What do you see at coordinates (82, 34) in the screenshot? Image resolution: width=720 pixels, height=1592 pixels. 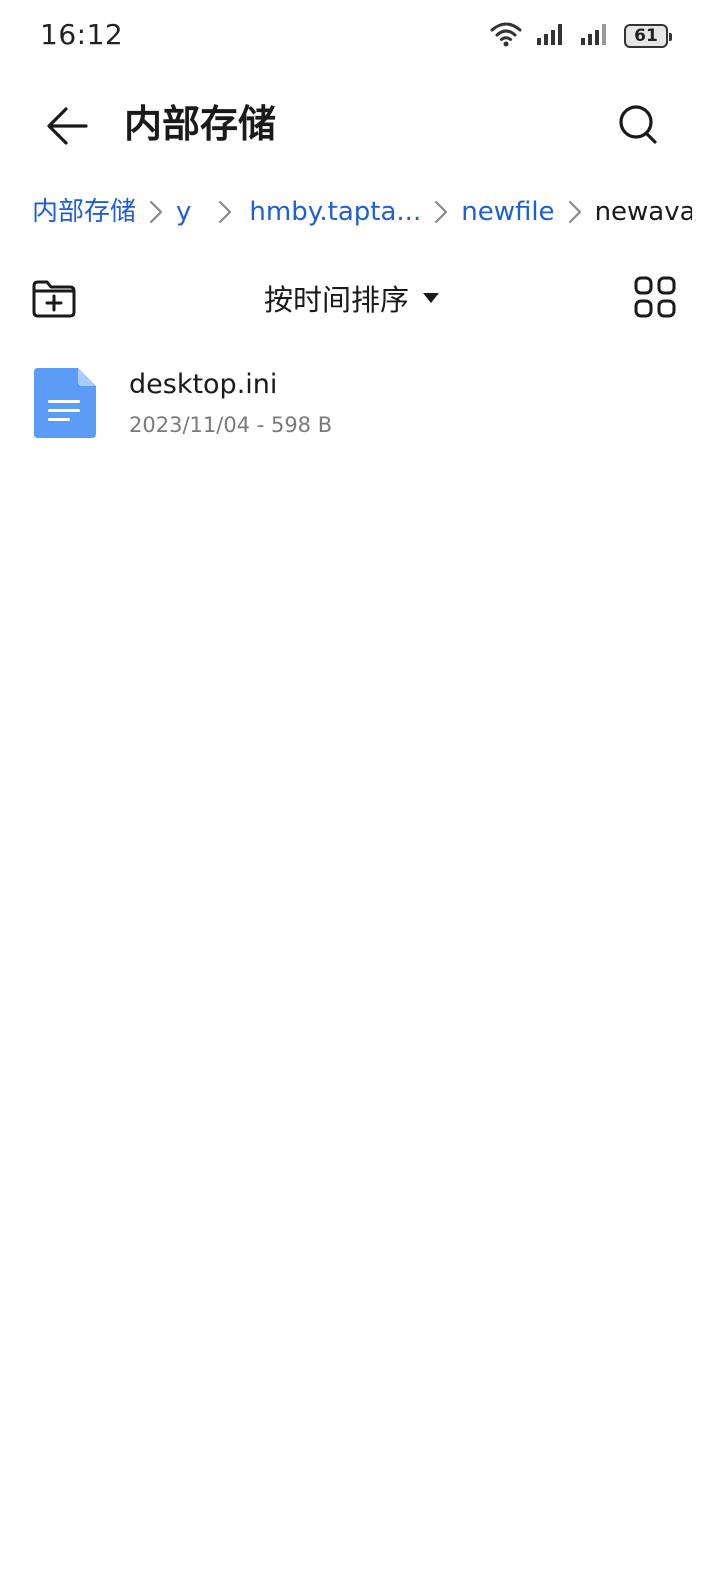 I see `status-time: 16:12` at bounding box center [82, 34].